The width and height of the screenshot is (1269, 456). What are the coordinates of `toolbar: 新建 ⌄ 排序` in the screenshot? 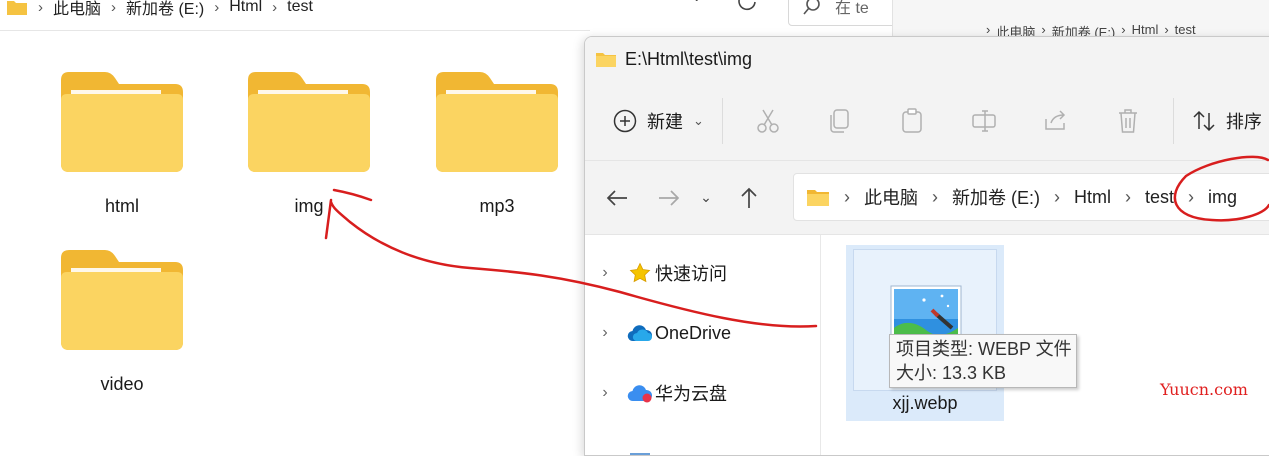 It's located at (927, 121).